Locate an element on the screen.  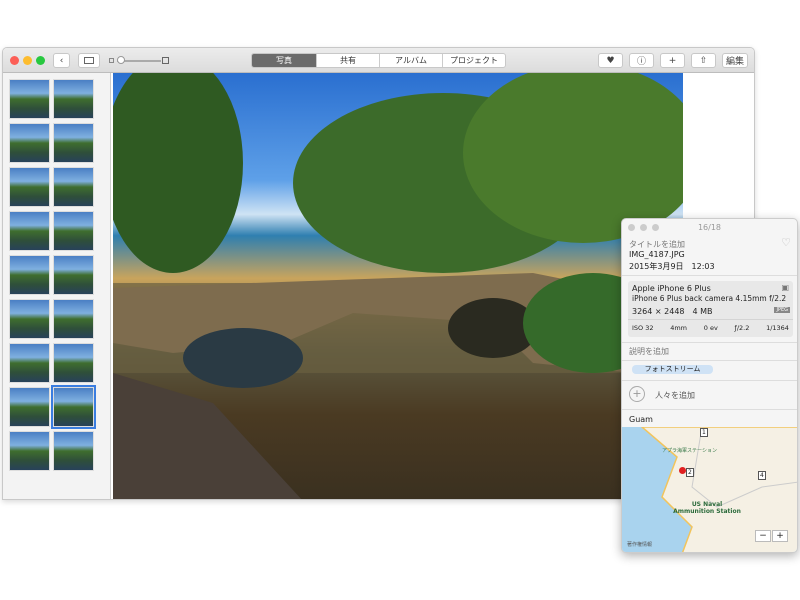
map-zoom-out-button: − is located at coordinates (763, 536).